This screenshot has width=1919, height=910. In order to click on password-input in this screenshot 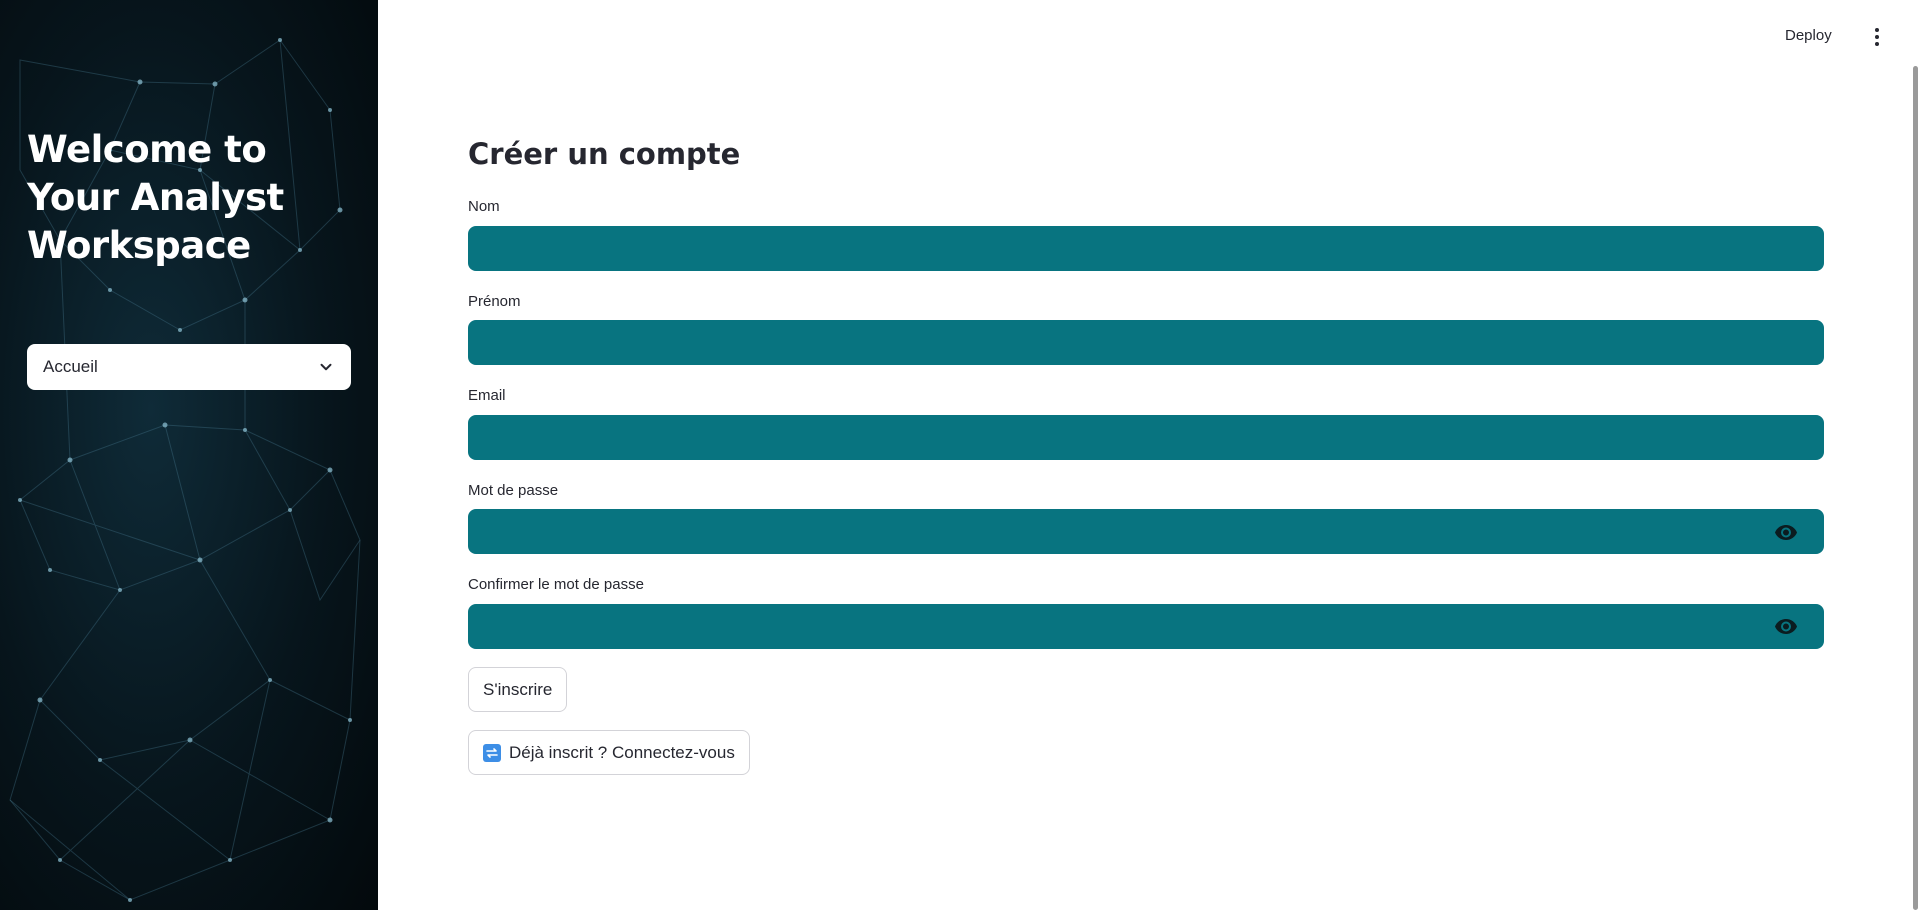, I will do `click(1146, 531)`.